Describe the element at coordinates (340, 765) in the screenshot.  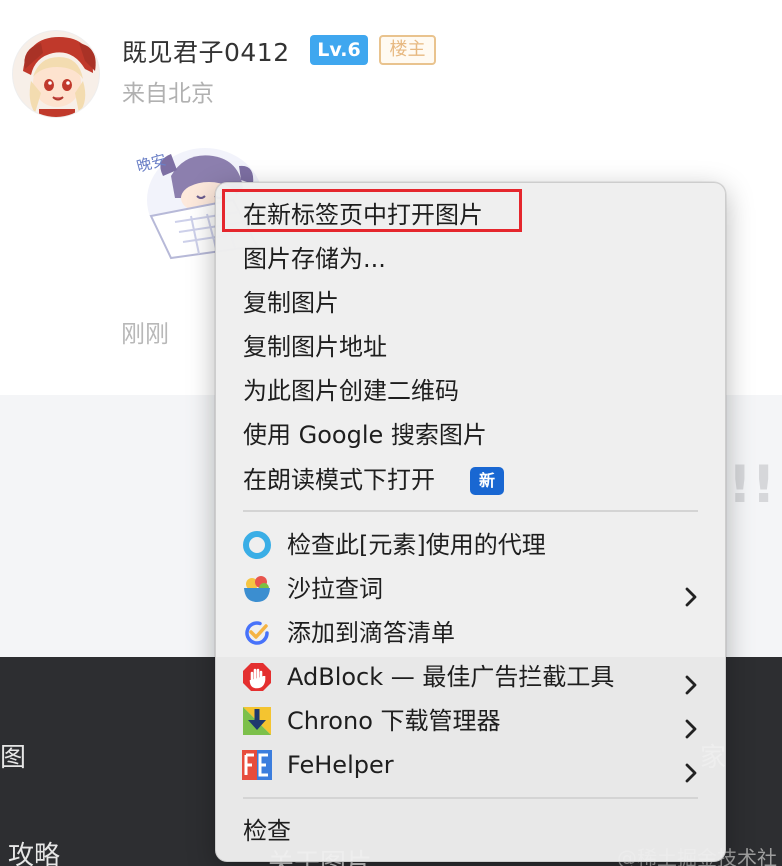
I see `menu-item-label: FeHelper` at that location.